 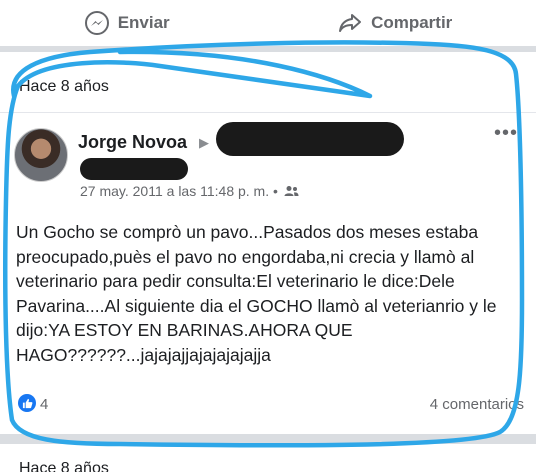 I want to click on redacted-recipient-line, so click(x=134, y=169).